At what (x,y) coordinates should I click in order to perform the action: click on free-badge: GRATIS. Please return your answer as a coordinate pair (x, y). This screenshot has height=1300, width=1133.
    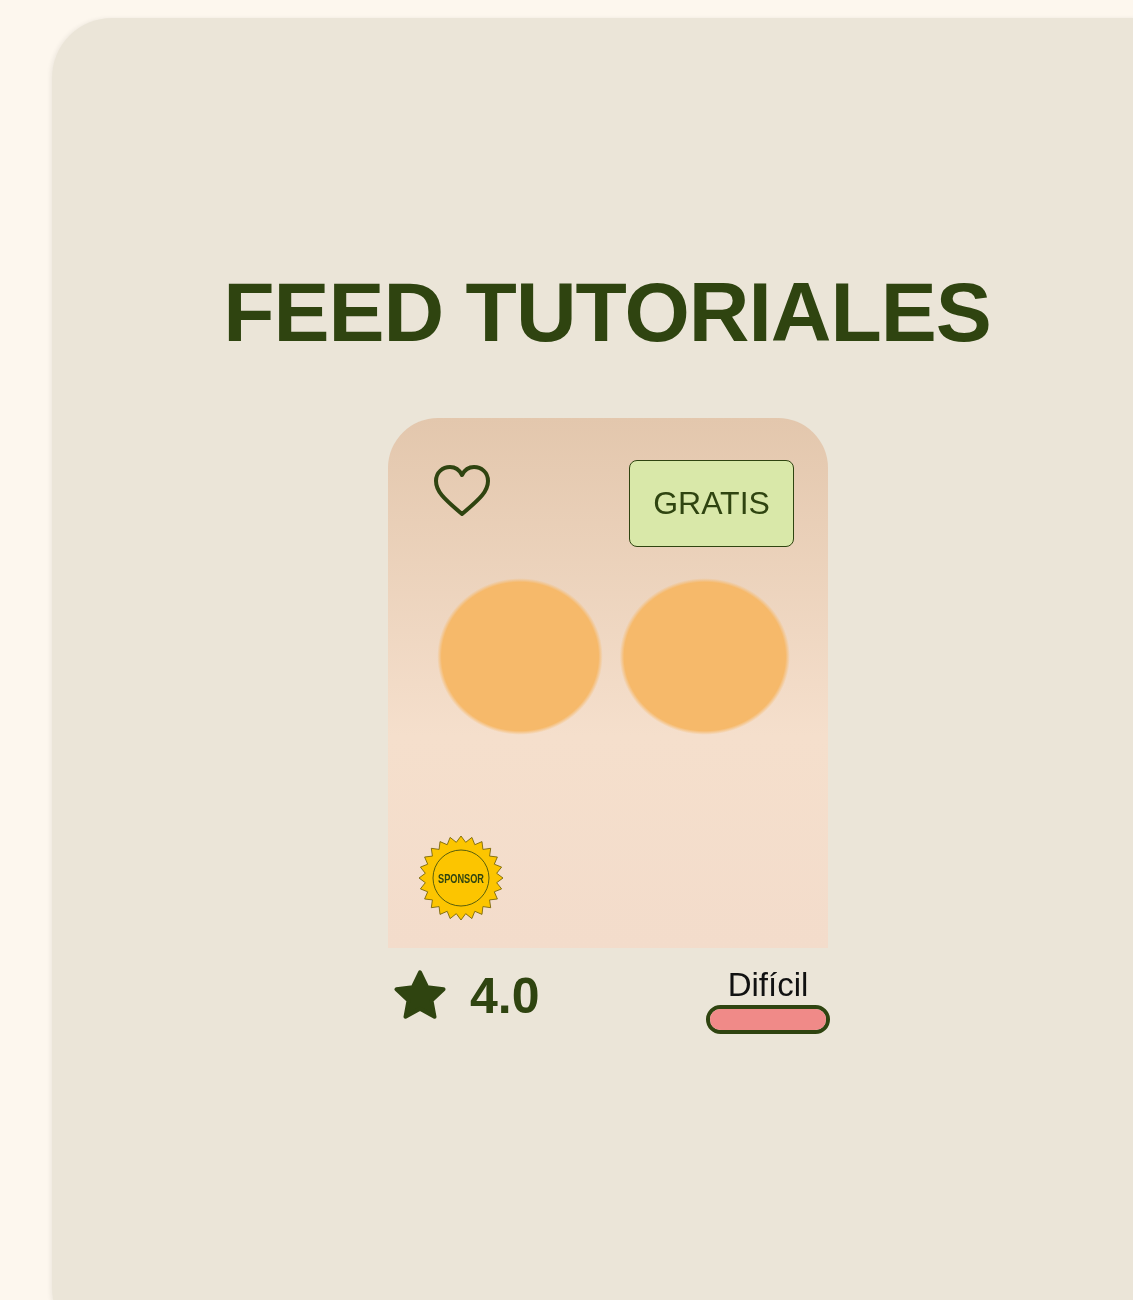
    Looking at the image, I should click on (711, 503).